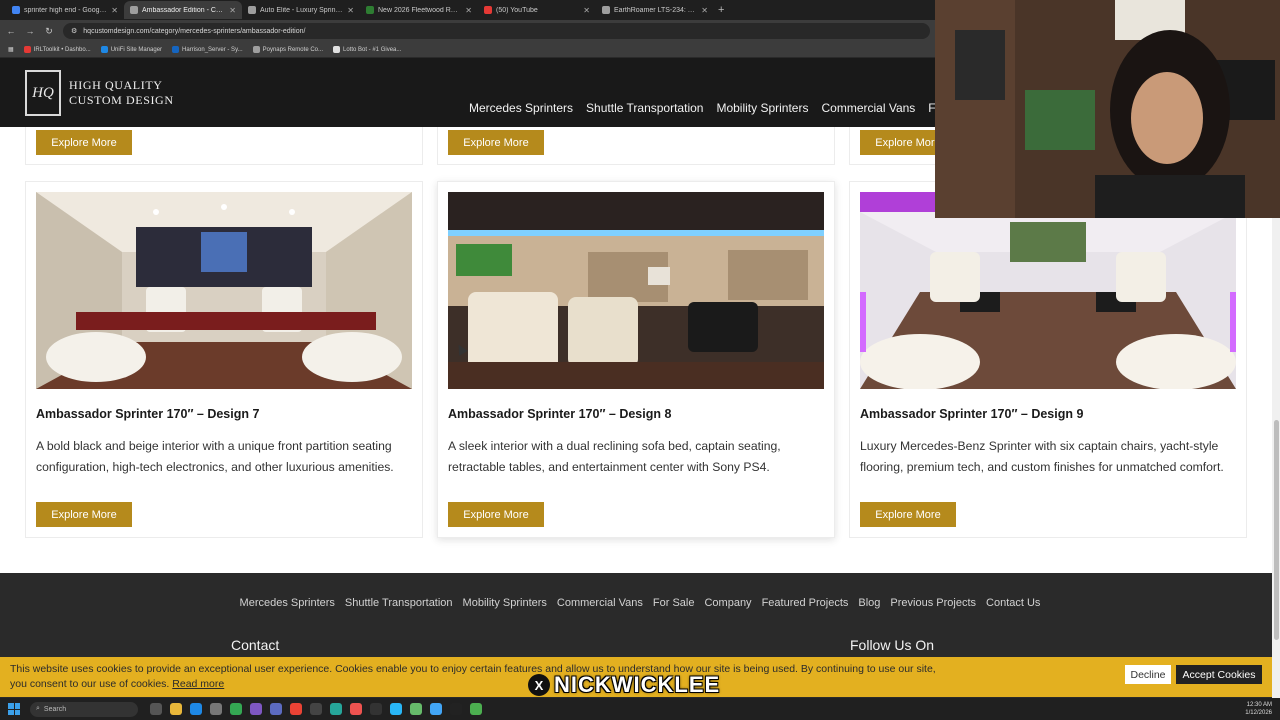  I want to click on windows-taskbar: ⌕ Search 12:30 AM 1/12/2026, so click(640, 709).